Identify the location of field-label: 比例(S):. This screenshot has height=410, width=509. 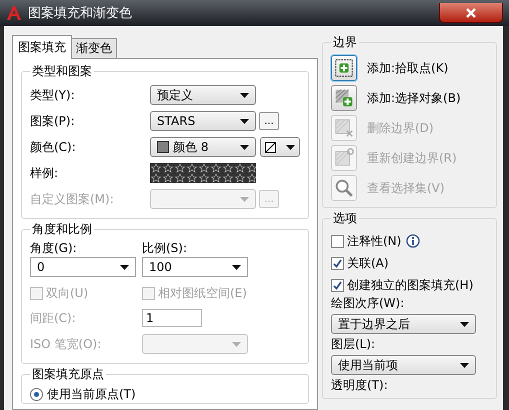
(165, 248).